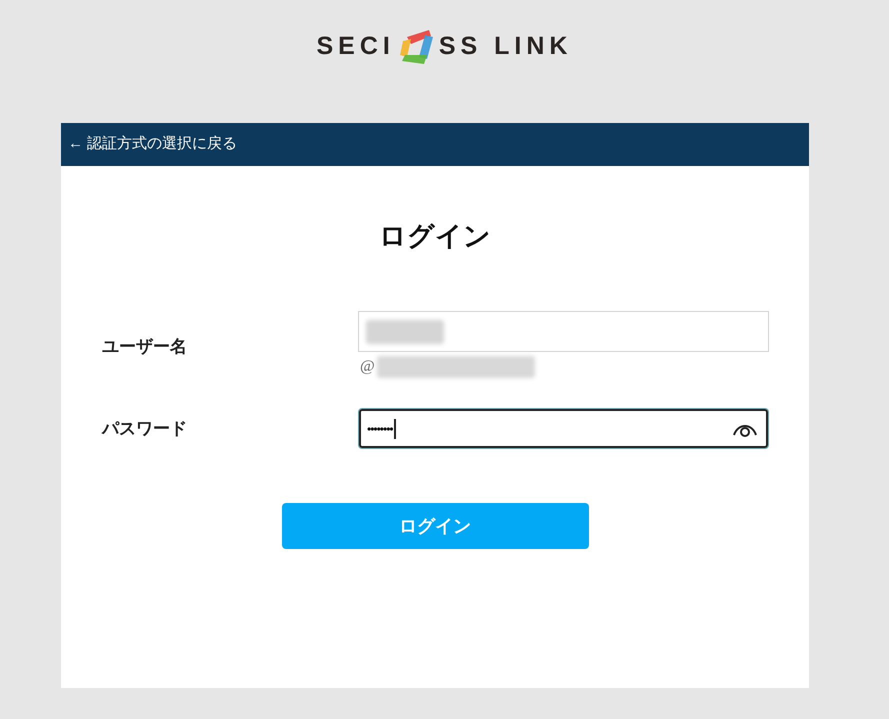 This screenshot has height=719, width=889. Describe the element at coordinates (367, 367) in the screenshot. I see `domain-prefix: @` at that location.